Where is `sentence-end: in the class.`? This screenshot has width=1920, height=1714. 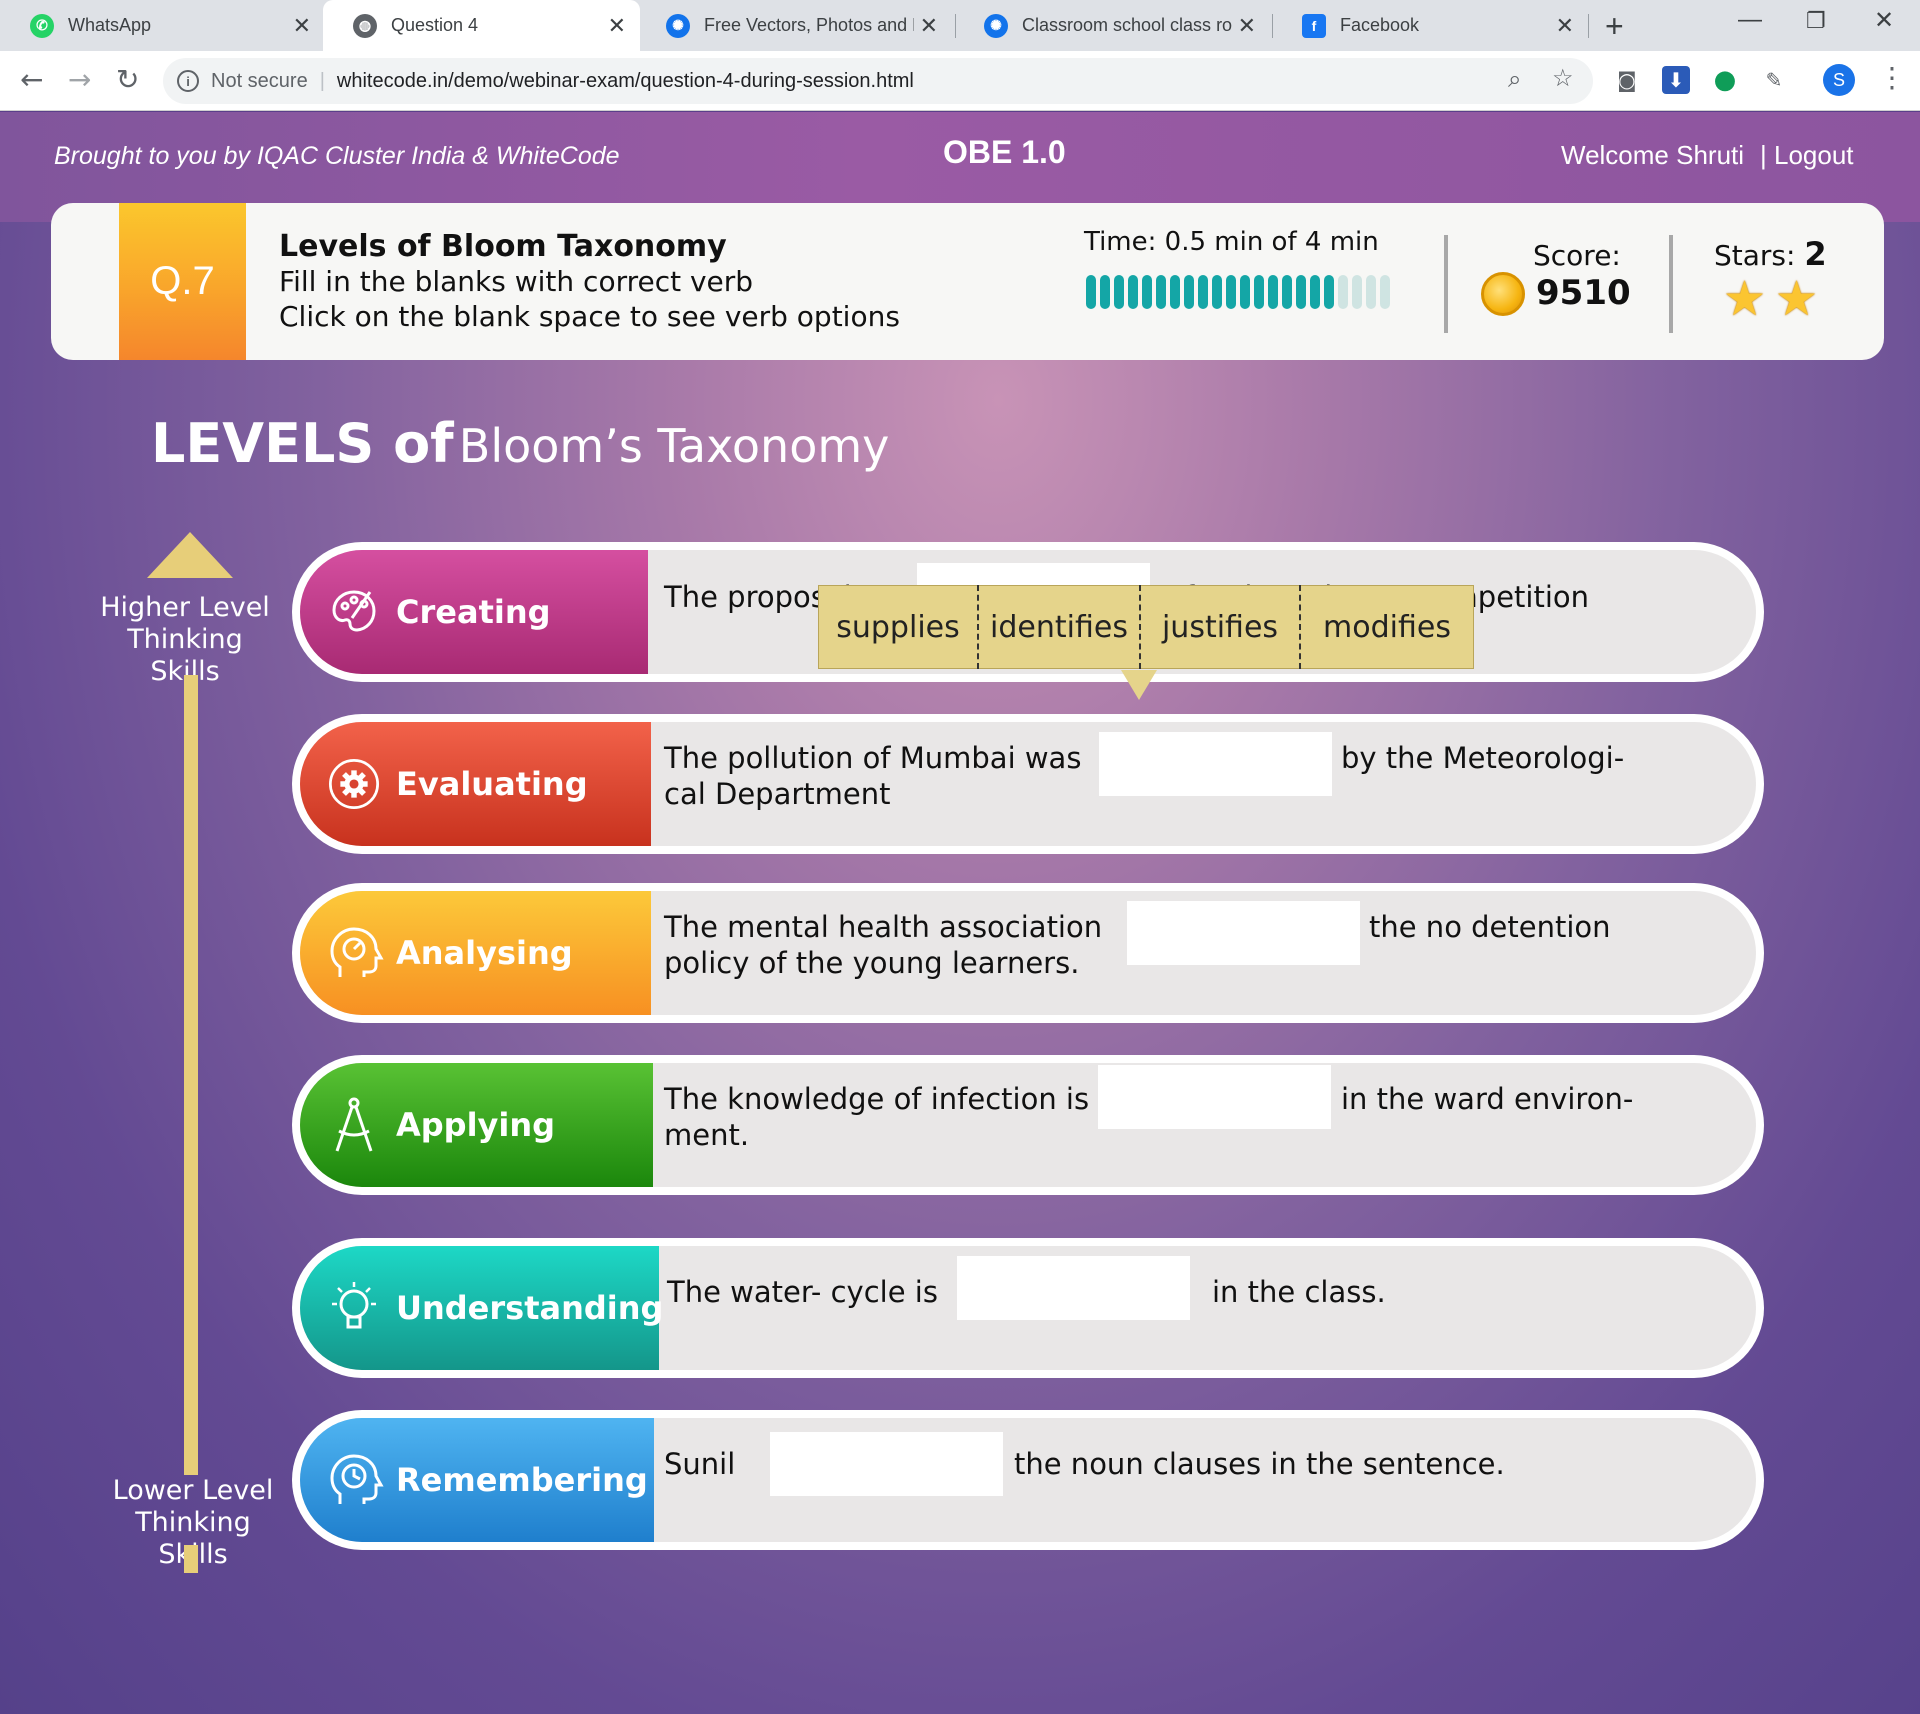
sentence-end: in the class. is located at coordinates (1299, 1292).